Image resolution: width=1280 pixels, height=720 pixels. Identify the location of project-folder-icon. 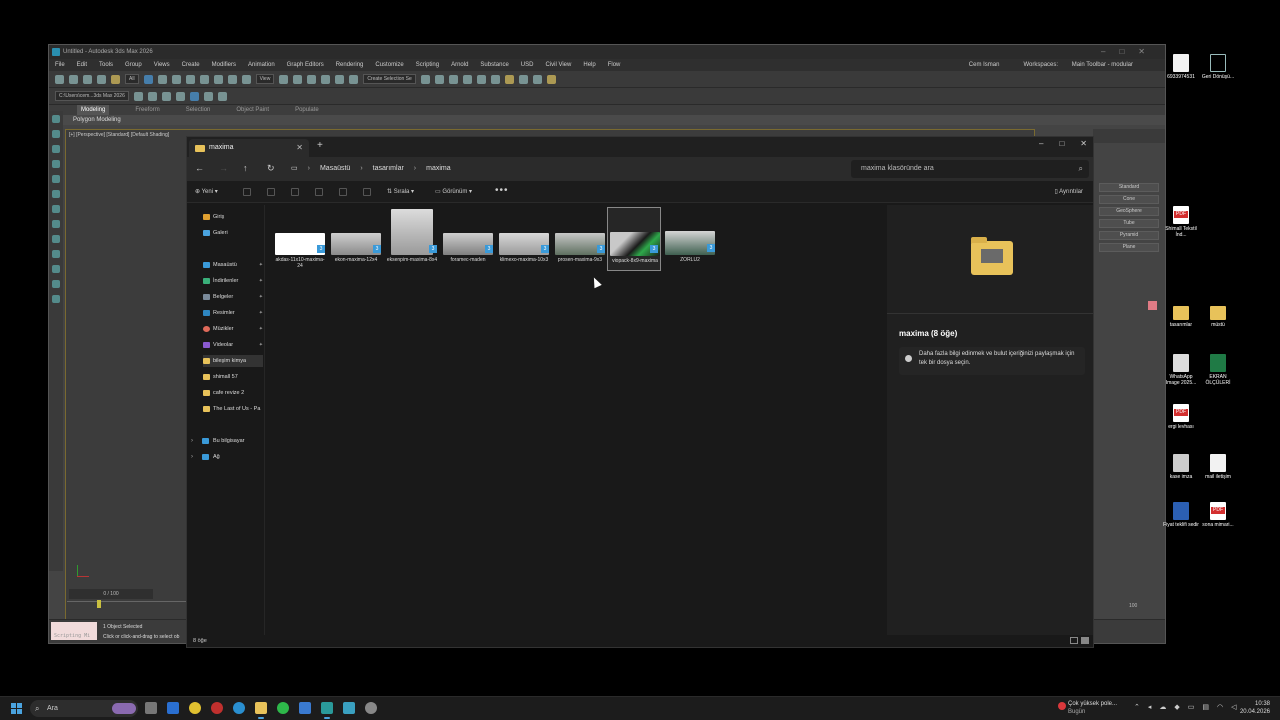
(138, 96).